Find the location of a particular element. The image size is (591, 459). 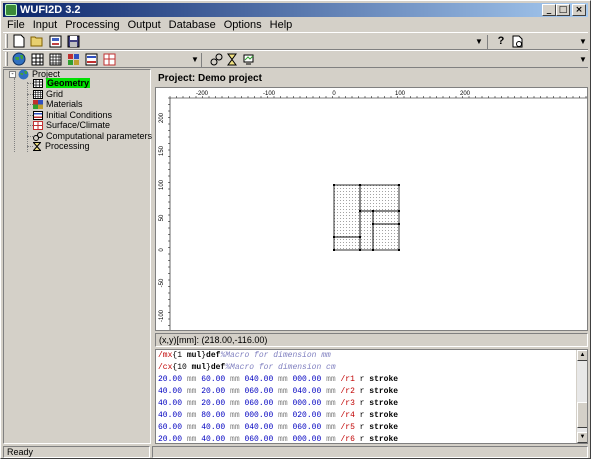

tree-item-processing: Processing is located at coordinates (61, 146).